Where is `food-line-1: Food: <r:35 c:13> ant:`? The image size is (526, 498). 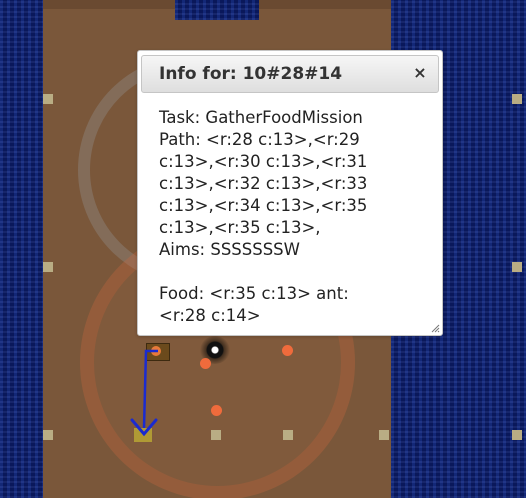 food-line-1: Food: <r:35 c:13> ant: is located at coordinates (254, 293).